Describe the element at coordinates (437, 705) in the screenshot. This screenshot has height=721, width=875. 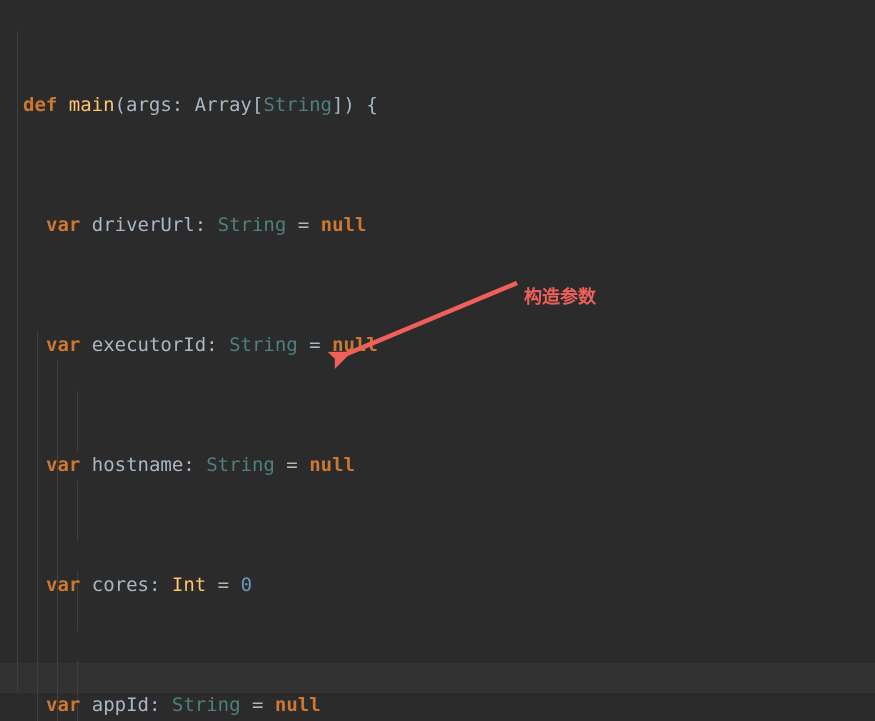
I see `code-line-6: var appId: String = null` at that location.